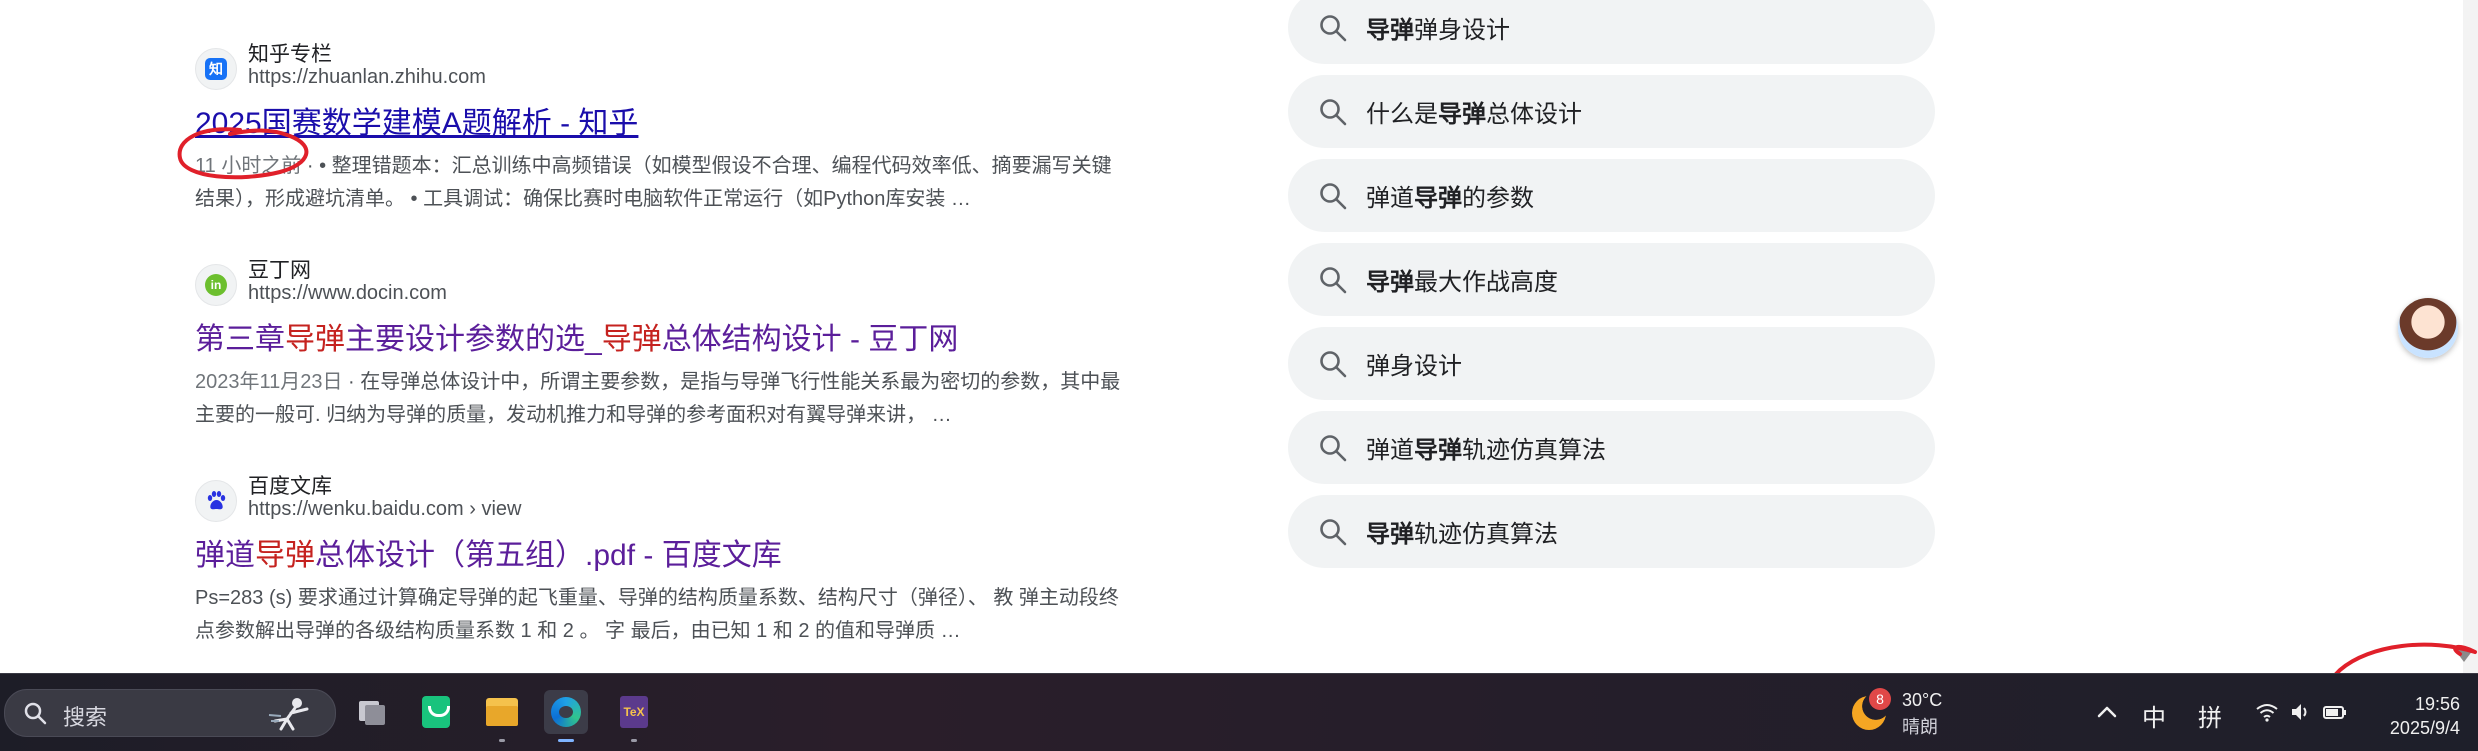 Image resolution: width=2478 pixels, height=751 pixels. Describe the element at coordinates (2107, 712) in the screenshot. I see `chevron-up-icon` at that location.